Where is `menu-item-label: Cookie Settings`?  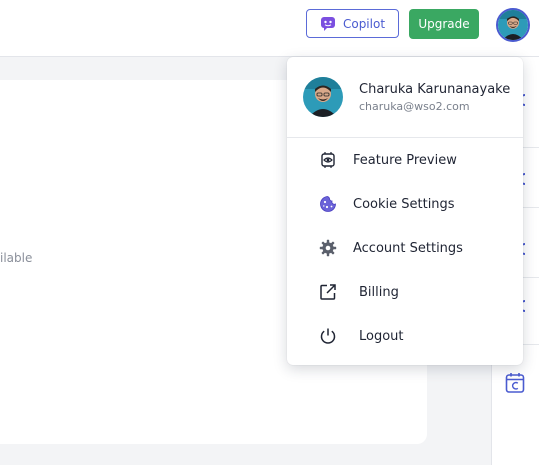
menu-item-label: Cookie Settings is located at coordinates (404, 204).